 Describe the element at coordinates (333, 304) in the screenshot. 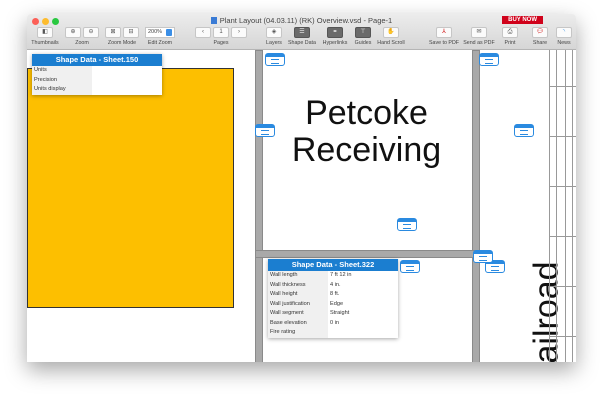

I see `data-row: Wall justification Edge` at that location.